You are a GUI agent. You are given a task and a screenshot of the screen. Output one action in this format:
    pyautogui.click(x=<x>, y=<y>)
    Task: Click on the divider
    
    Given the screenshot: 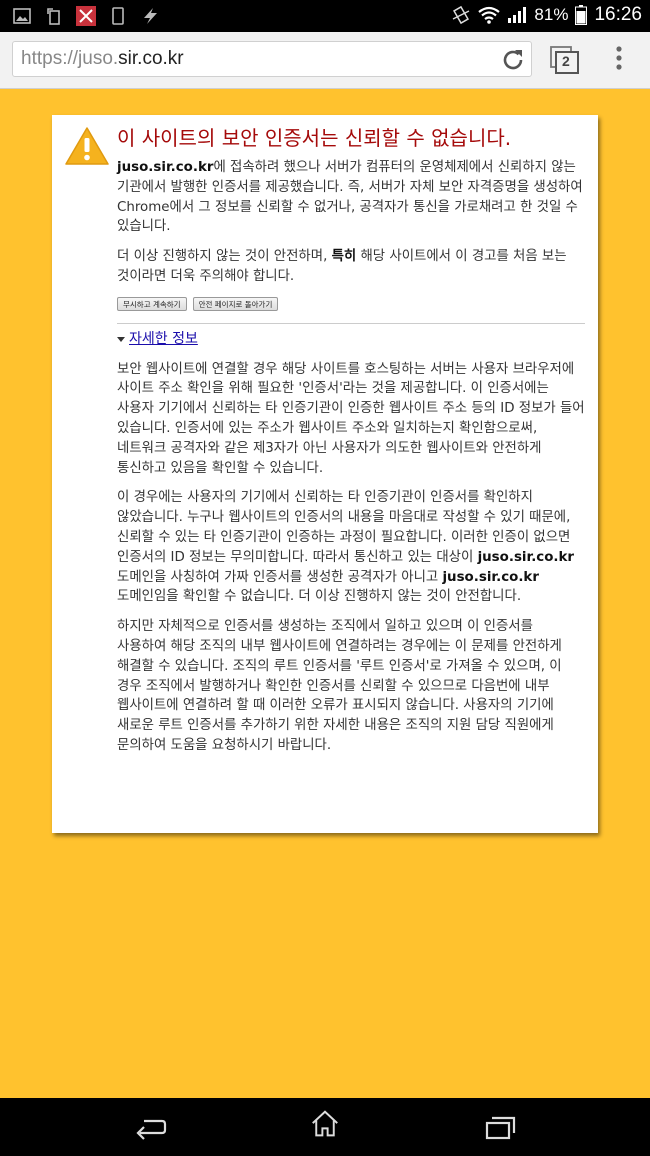 What is the action you would take?
    pyautogui.click(x=351, y=323)
    